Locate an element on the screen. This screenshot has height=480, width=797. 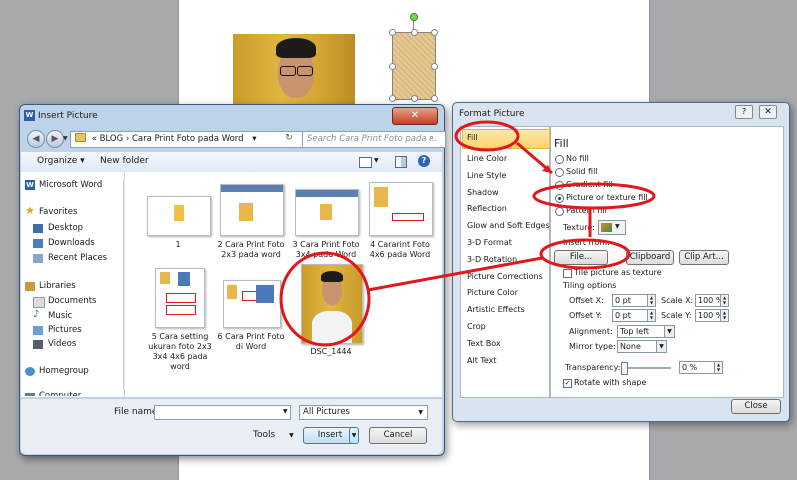
category-picture-color: Picture Color is located at coordinates (492, 292).